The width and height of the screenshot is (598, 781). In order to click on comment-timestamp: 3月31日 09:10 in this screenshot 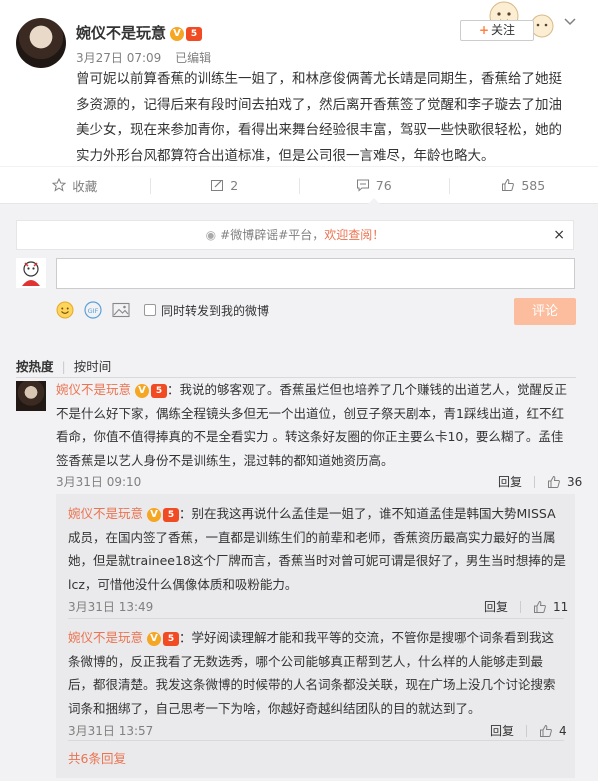, I will do `click(99, 482)`.